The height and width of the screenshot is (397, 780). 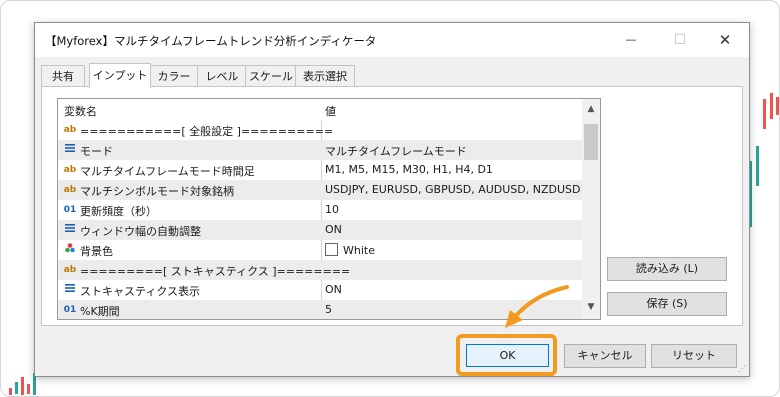 I want to click on tab-common: 共有, so click(x=63, y=76).